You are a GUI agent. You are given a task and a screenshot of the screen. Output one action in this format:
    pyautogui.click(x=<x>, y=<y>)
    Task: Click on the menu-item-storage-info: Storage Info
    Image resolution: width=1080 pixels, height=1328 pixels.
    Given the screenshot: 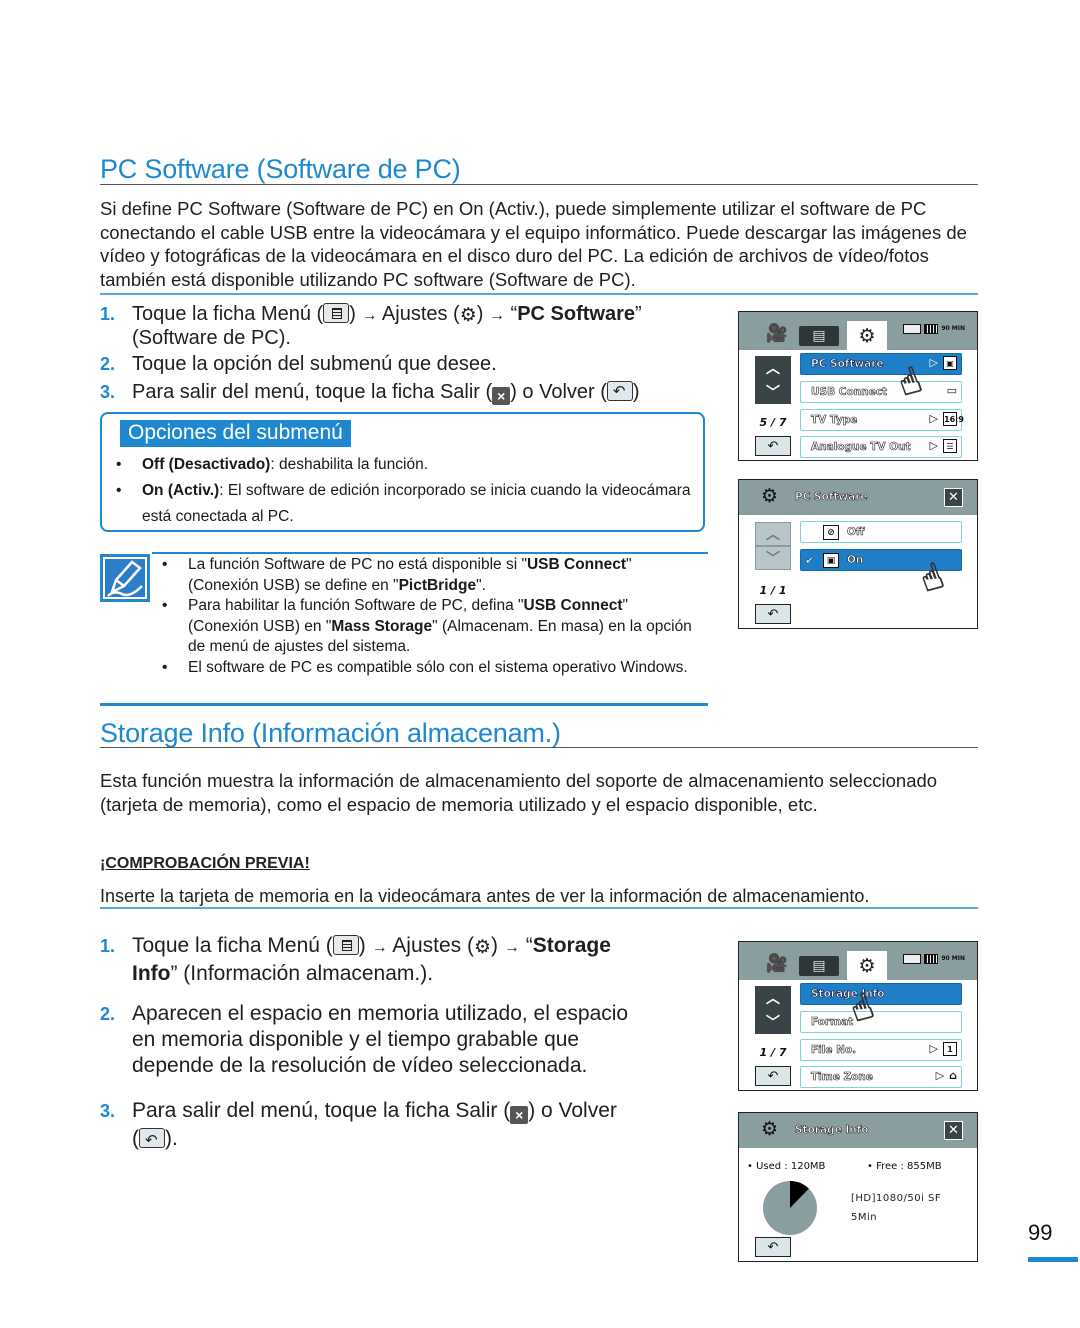 What is the action you would take?
    pyautogui.click(x=881, y=994)
    